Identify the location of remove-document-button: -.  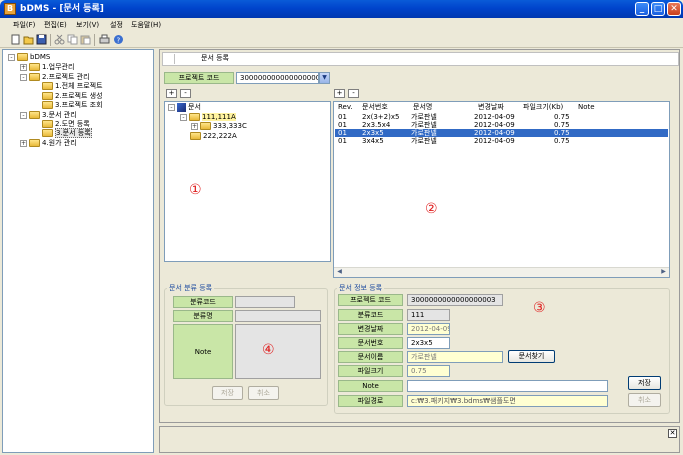
(353, 93).